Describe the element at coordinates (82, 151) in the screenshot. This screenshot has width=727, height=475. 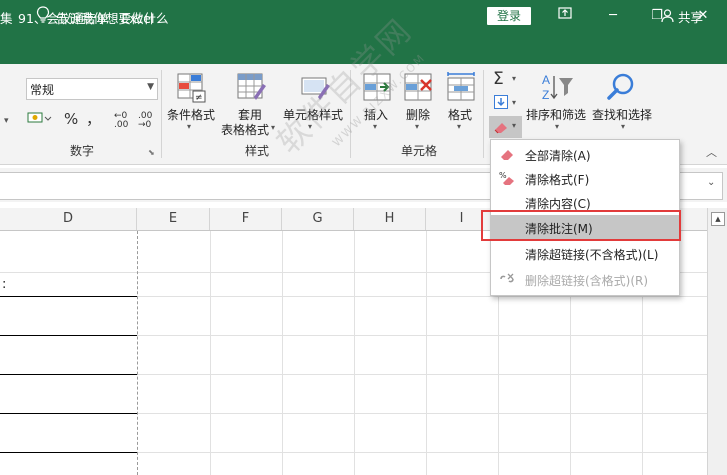
I see `group-label-number: 数字` at that location.